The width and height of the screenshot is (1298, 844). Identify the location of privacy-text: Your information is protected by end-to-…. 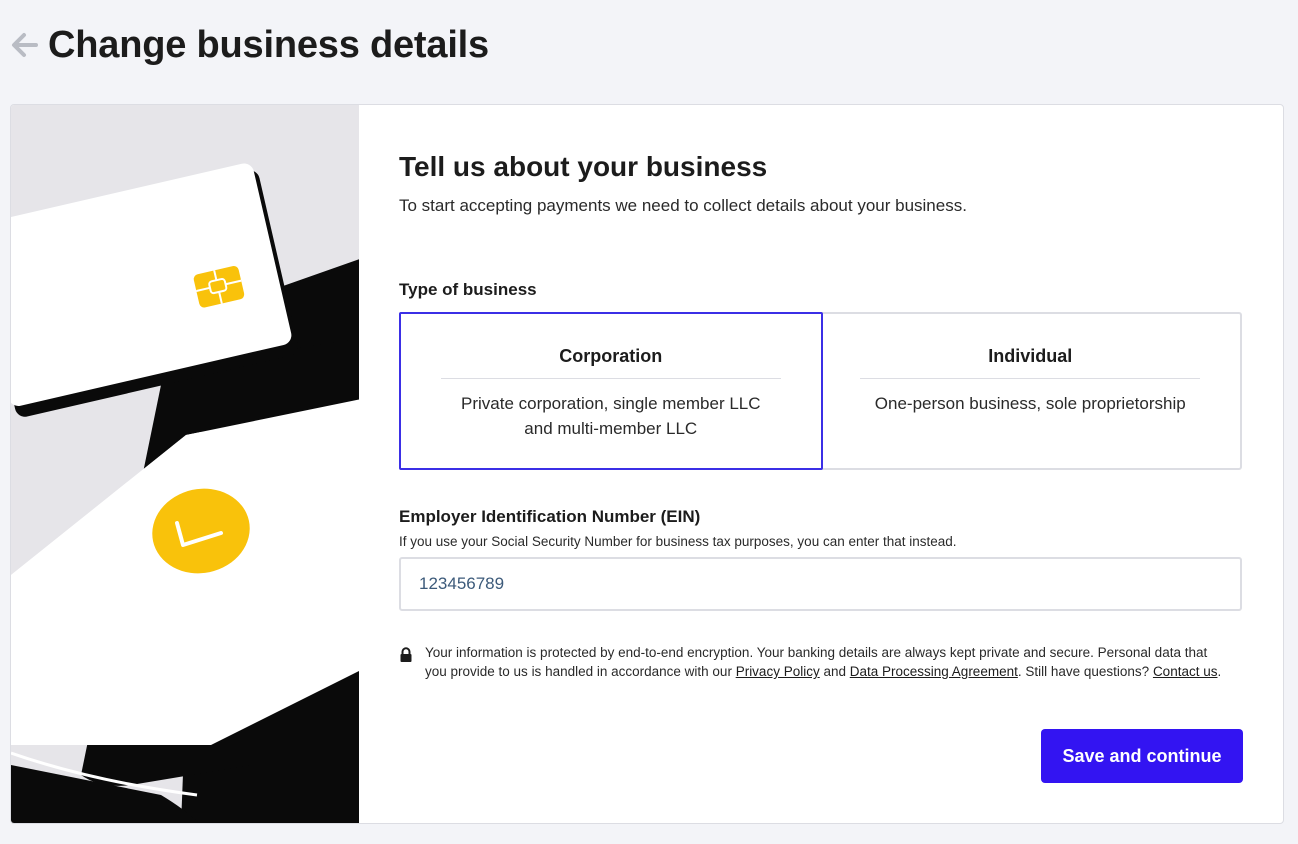
(825, 662).